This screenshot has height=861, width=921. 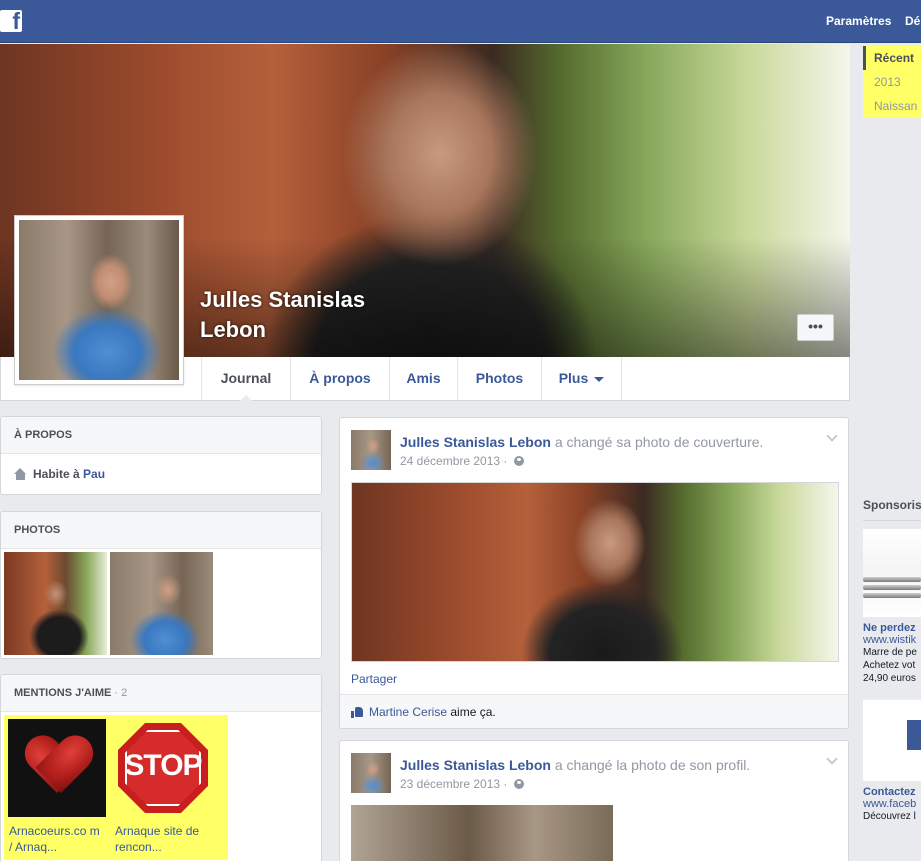 What do you see at coordinates (11, 21) in the screenshot?
I see `facebook-logo-icon: f` at bounding box center [11, 21].